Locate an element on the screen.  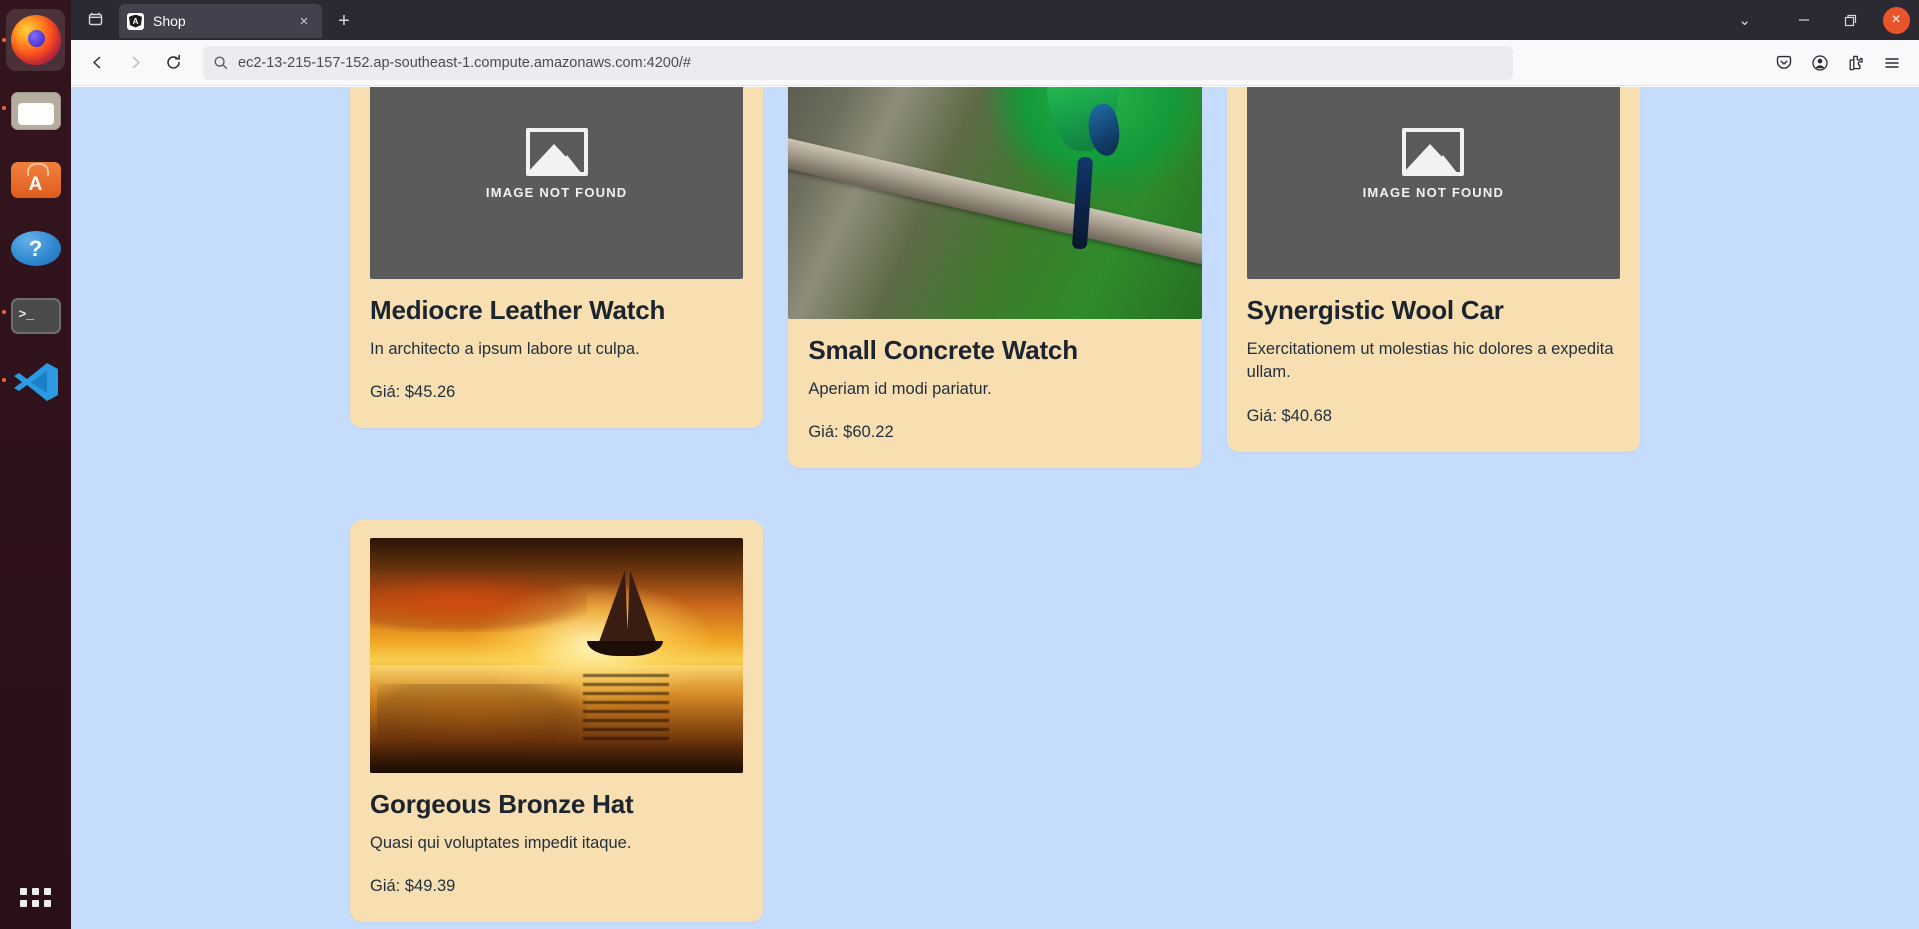
angular-icon: A is located at coordinates (135, 21).